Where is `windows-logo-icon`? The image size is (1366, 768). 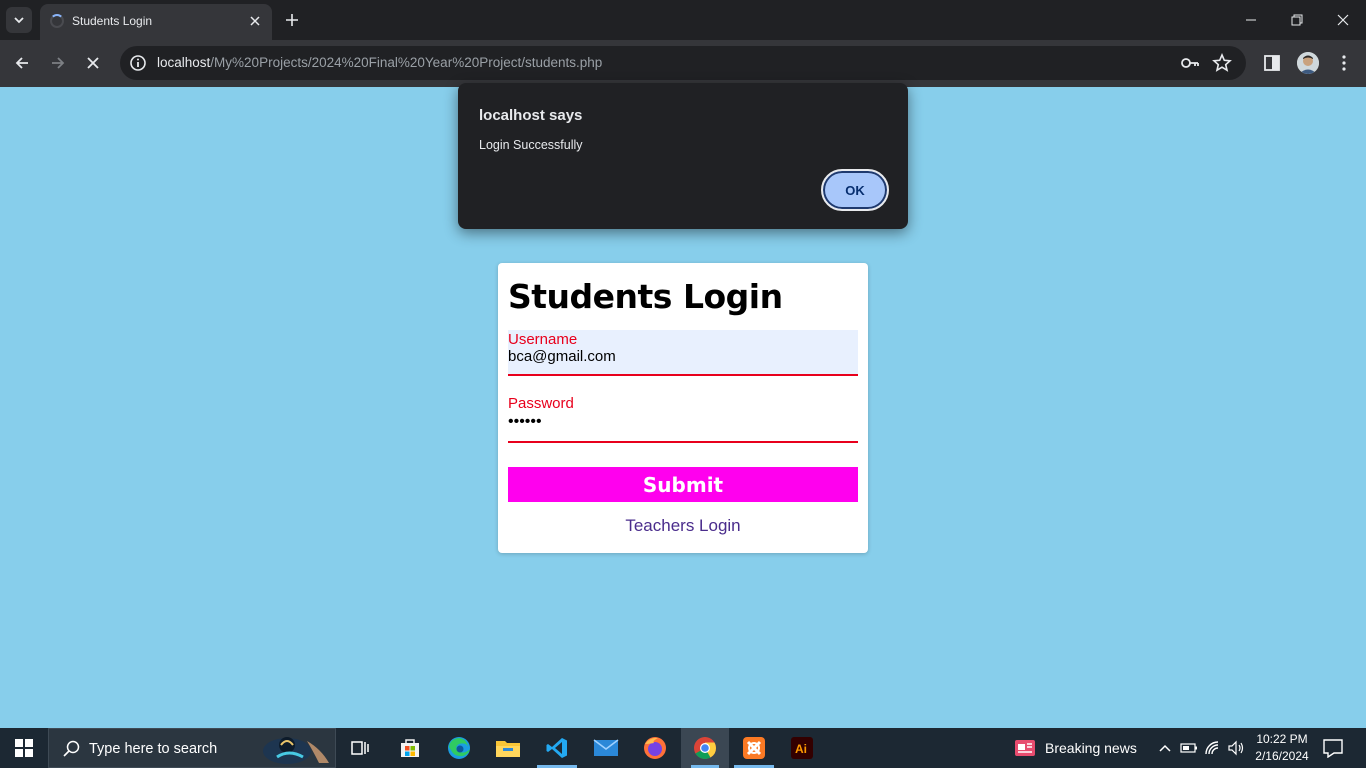 windows-logo-icon is located at coordinates (24, 748).